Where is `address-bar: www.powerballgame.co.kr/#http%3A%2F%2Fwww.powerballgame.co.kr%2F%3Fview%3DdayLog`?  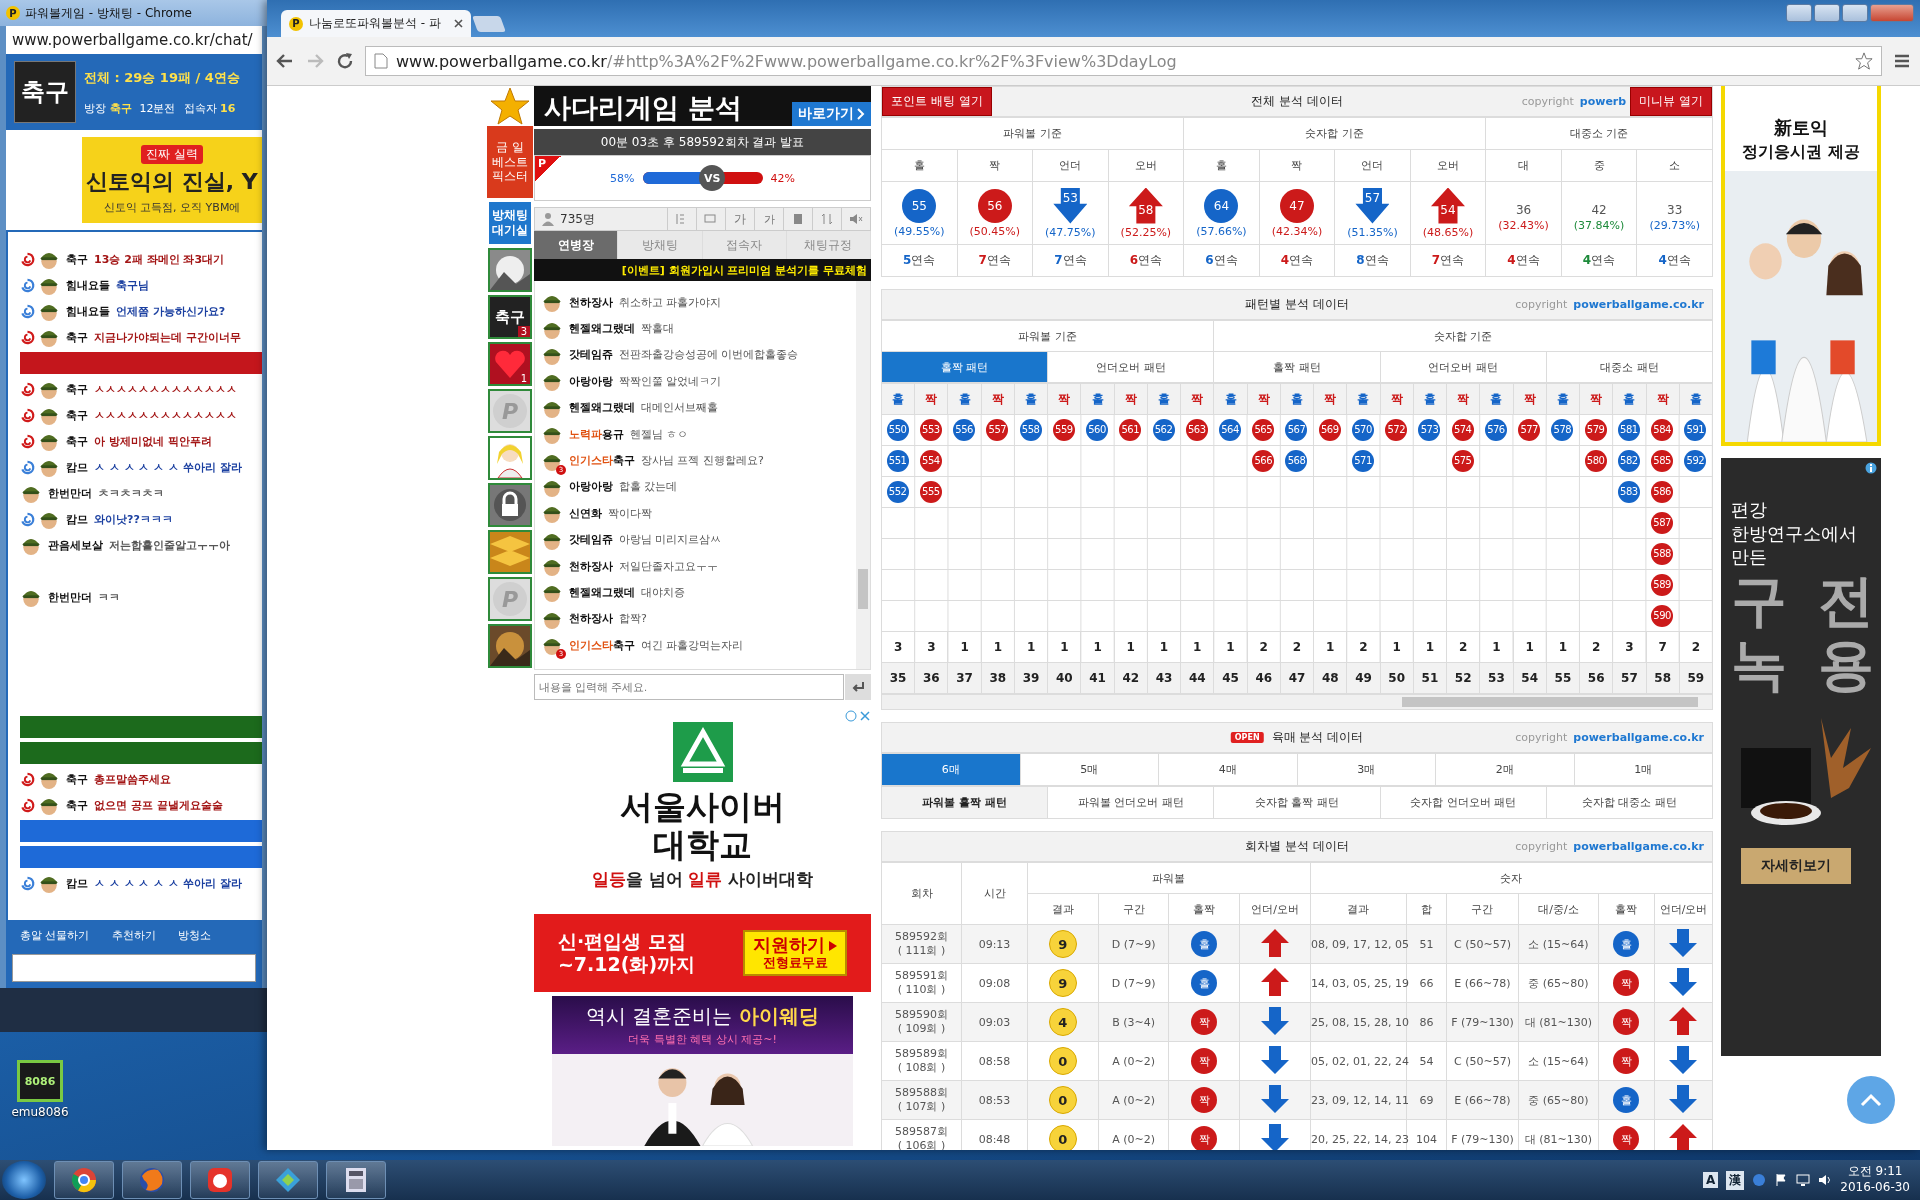 address-bar: www.powerballgame.co.kr/#http%3A%2F%2Fwww.powerballgame.co.kr%2F%3Fview%3DdayLog is located at coordinates (1123, 61).